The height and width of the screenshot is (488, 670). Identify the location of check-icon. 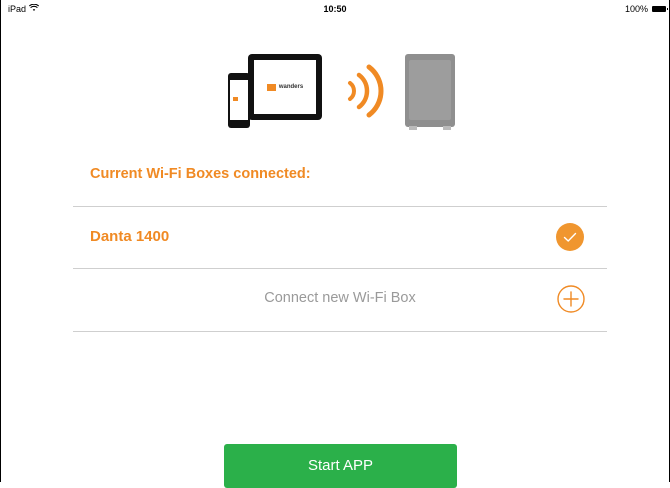
(570, 237).